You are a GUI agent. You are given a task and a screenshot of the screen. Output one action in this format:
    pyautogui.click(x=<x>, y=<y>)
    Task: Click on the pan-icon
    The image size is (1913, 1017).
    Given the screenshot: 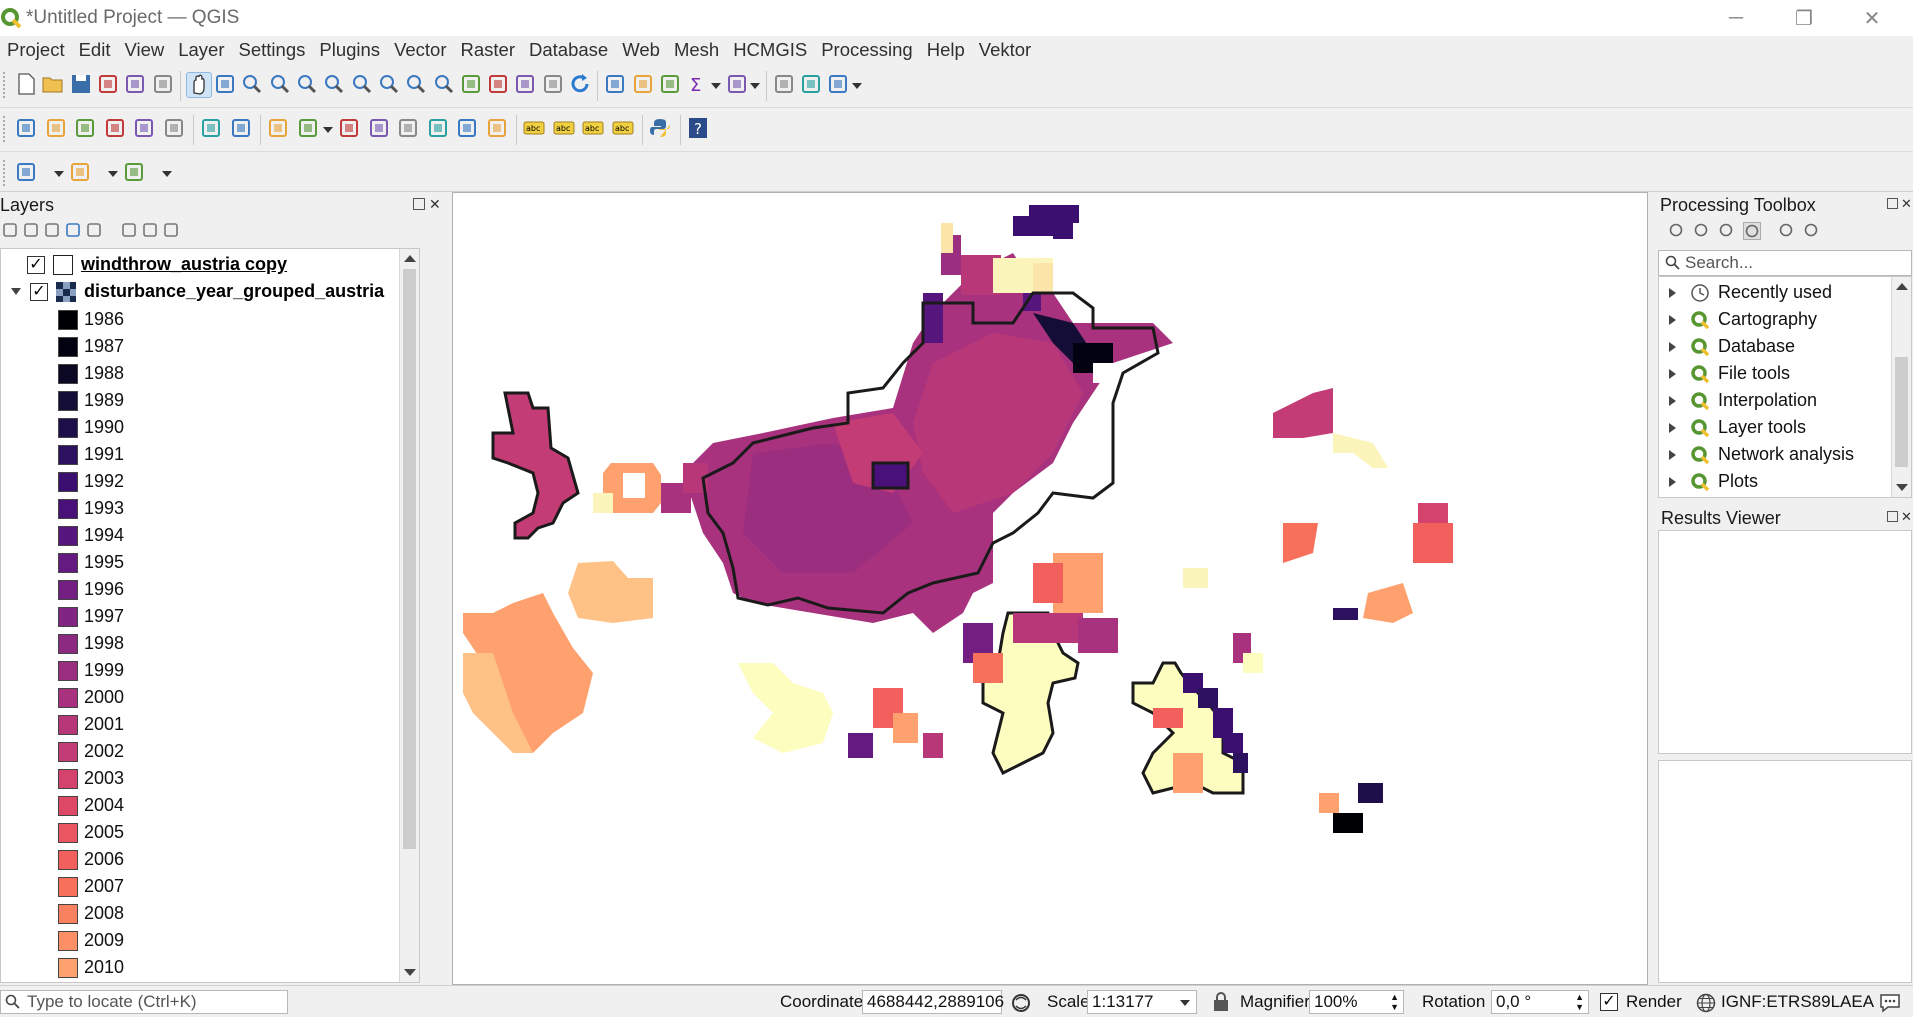 What is the action you would take?
    pyautogui.click(x=198, y=85)
    